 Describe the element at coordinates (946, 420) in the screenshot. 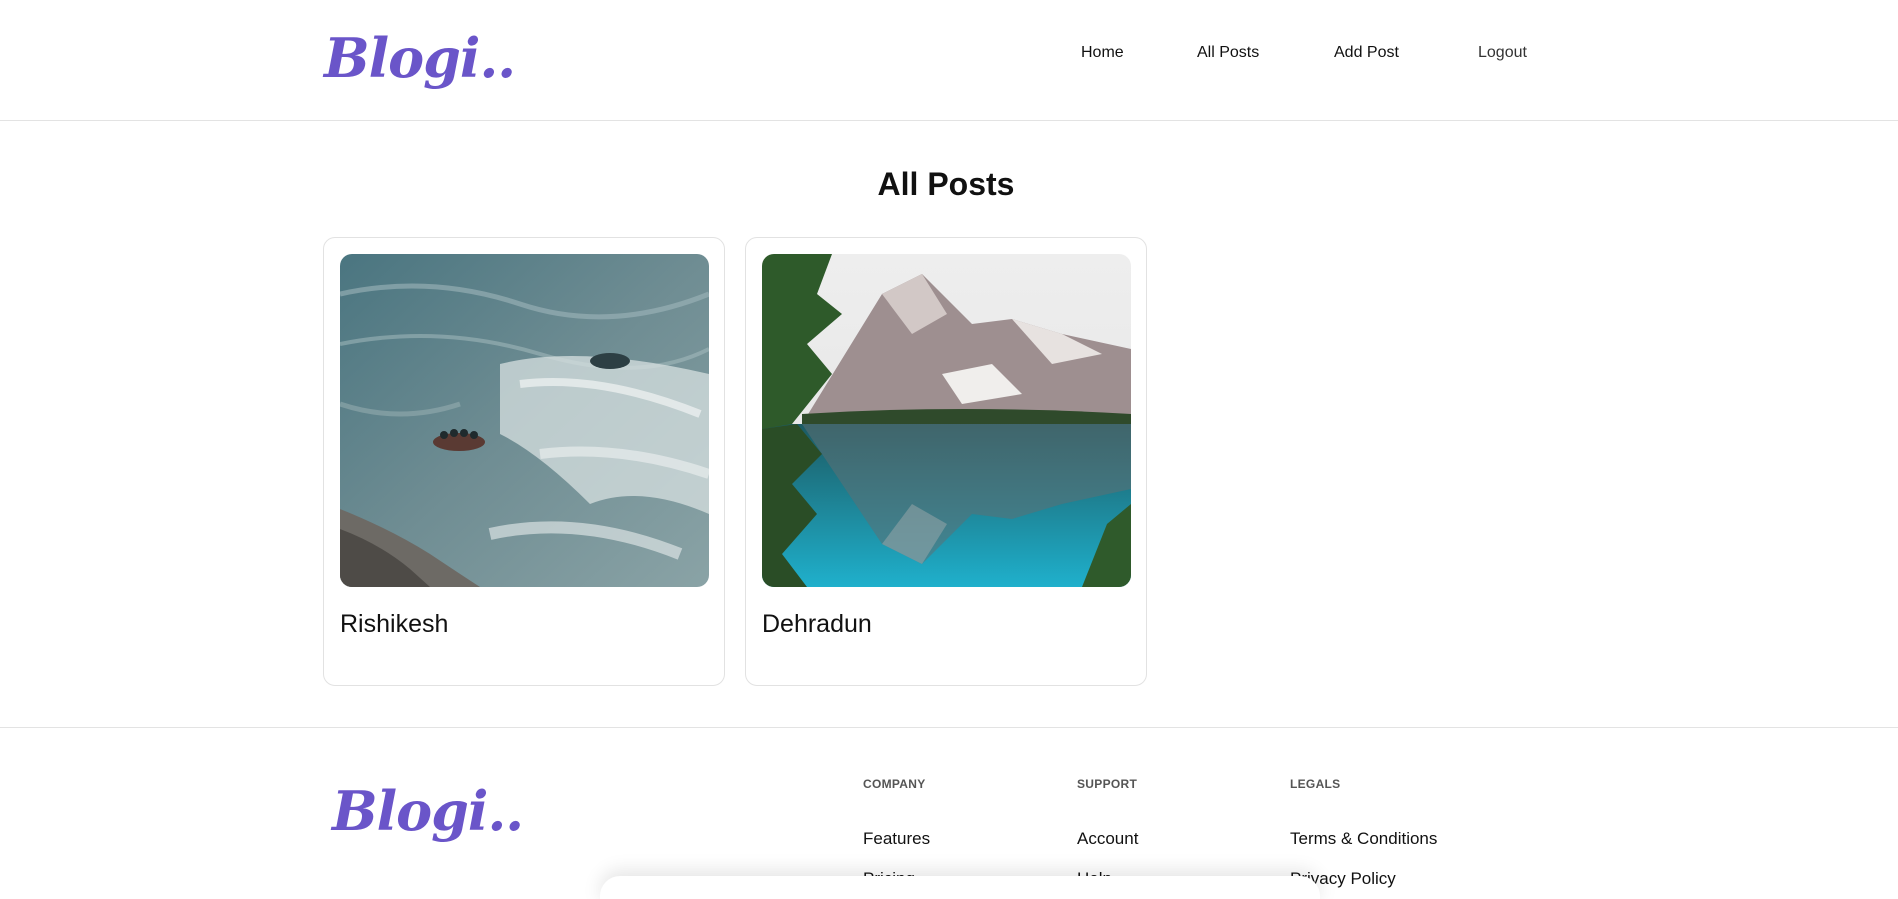

I see `post-image-lake` at that location.